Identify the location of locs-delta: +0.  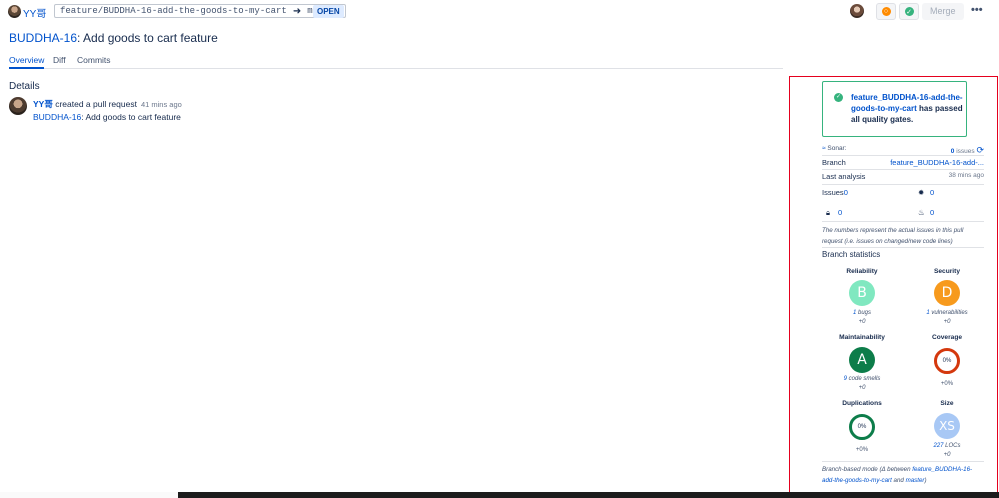
(947, 455).